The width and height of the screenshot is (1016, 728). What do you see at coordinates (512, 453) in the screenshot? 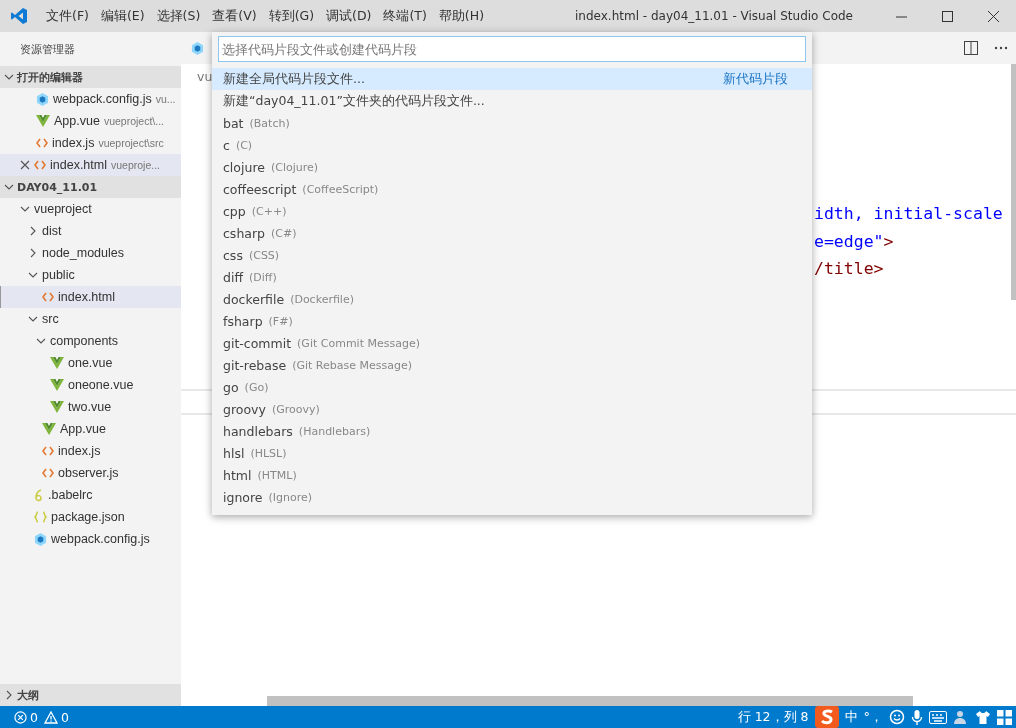
I see `quick-pick-item: hlsl (HLSL)` at bounding box center [512, 453].